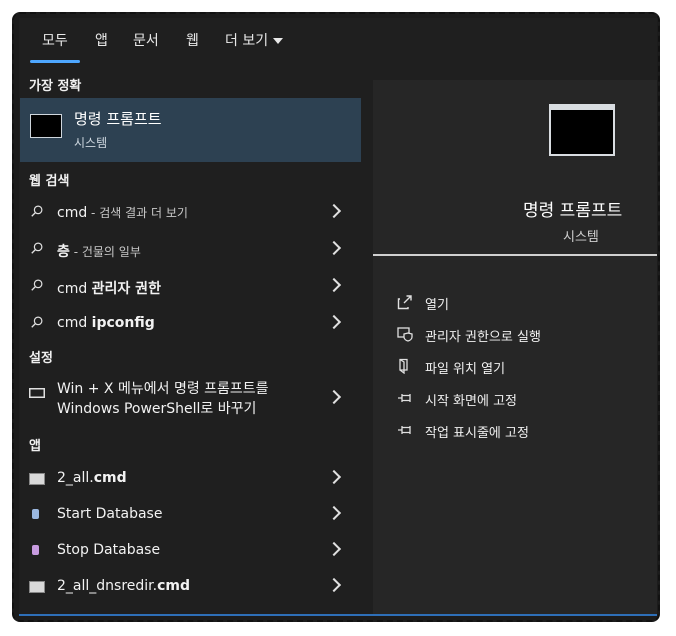 The image size is (676, 636). I want to click on app-label-pre: Start Database, so click(110, 514).